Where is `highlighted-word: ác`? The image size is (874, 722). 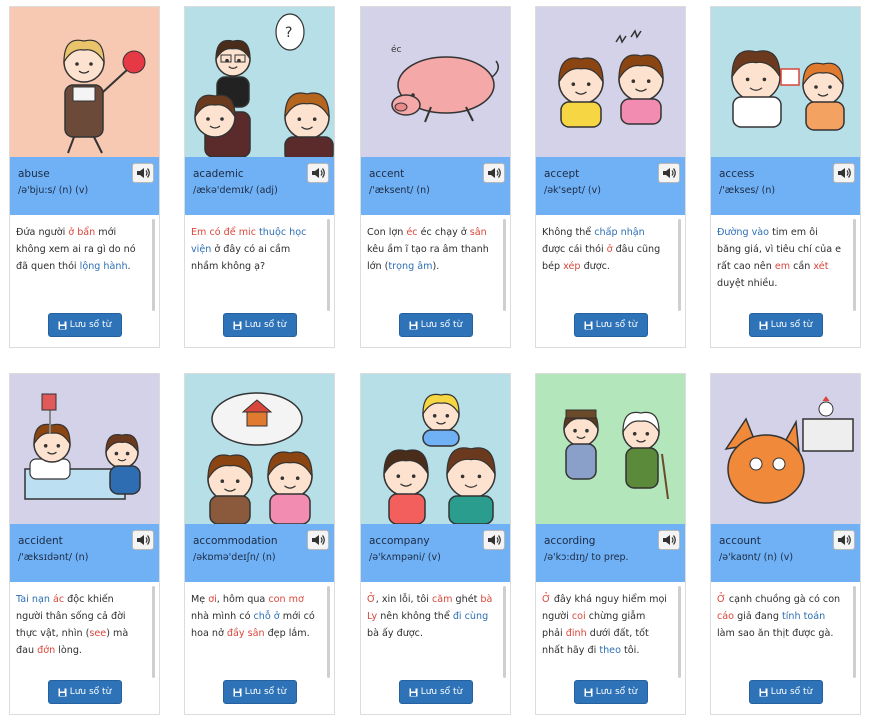 highlighted-word: ác is located at coordinates (58, 599).